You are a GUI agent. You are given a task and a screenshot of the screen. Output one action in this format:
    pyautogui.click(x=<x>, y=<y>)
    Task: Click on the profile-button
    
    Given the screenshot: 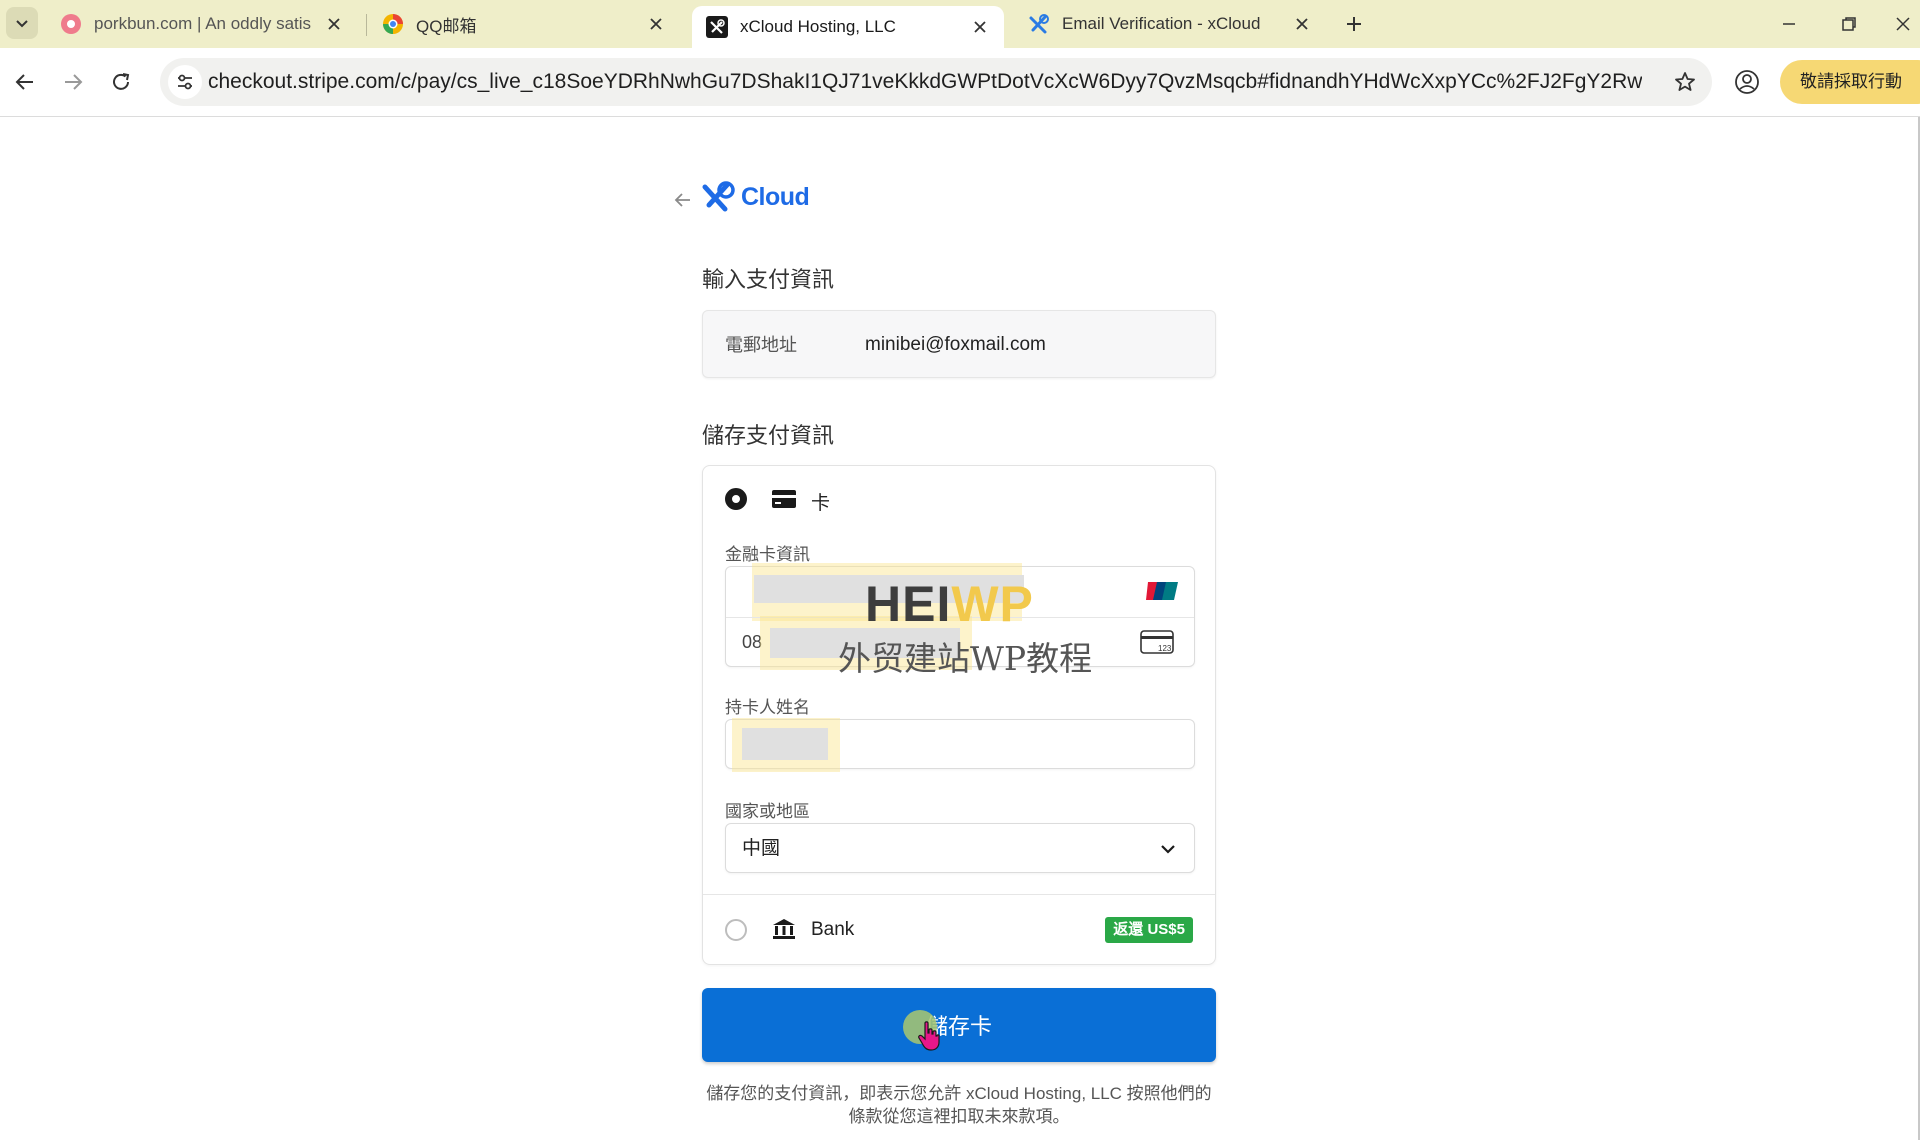 What is the action you would take?
    pyautogui.click(x=1747, y=82)
    